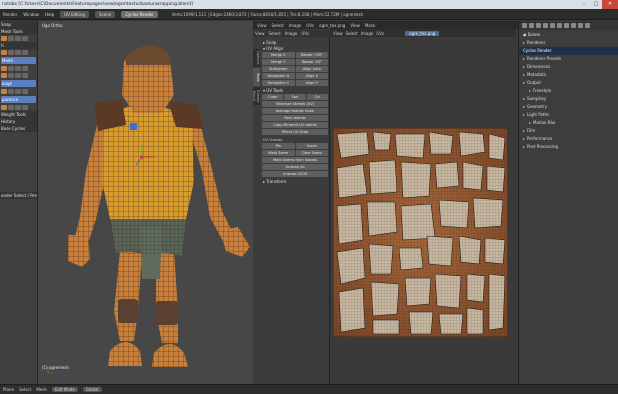  I want to click on align-button: Merge Y, so click(278, 62).